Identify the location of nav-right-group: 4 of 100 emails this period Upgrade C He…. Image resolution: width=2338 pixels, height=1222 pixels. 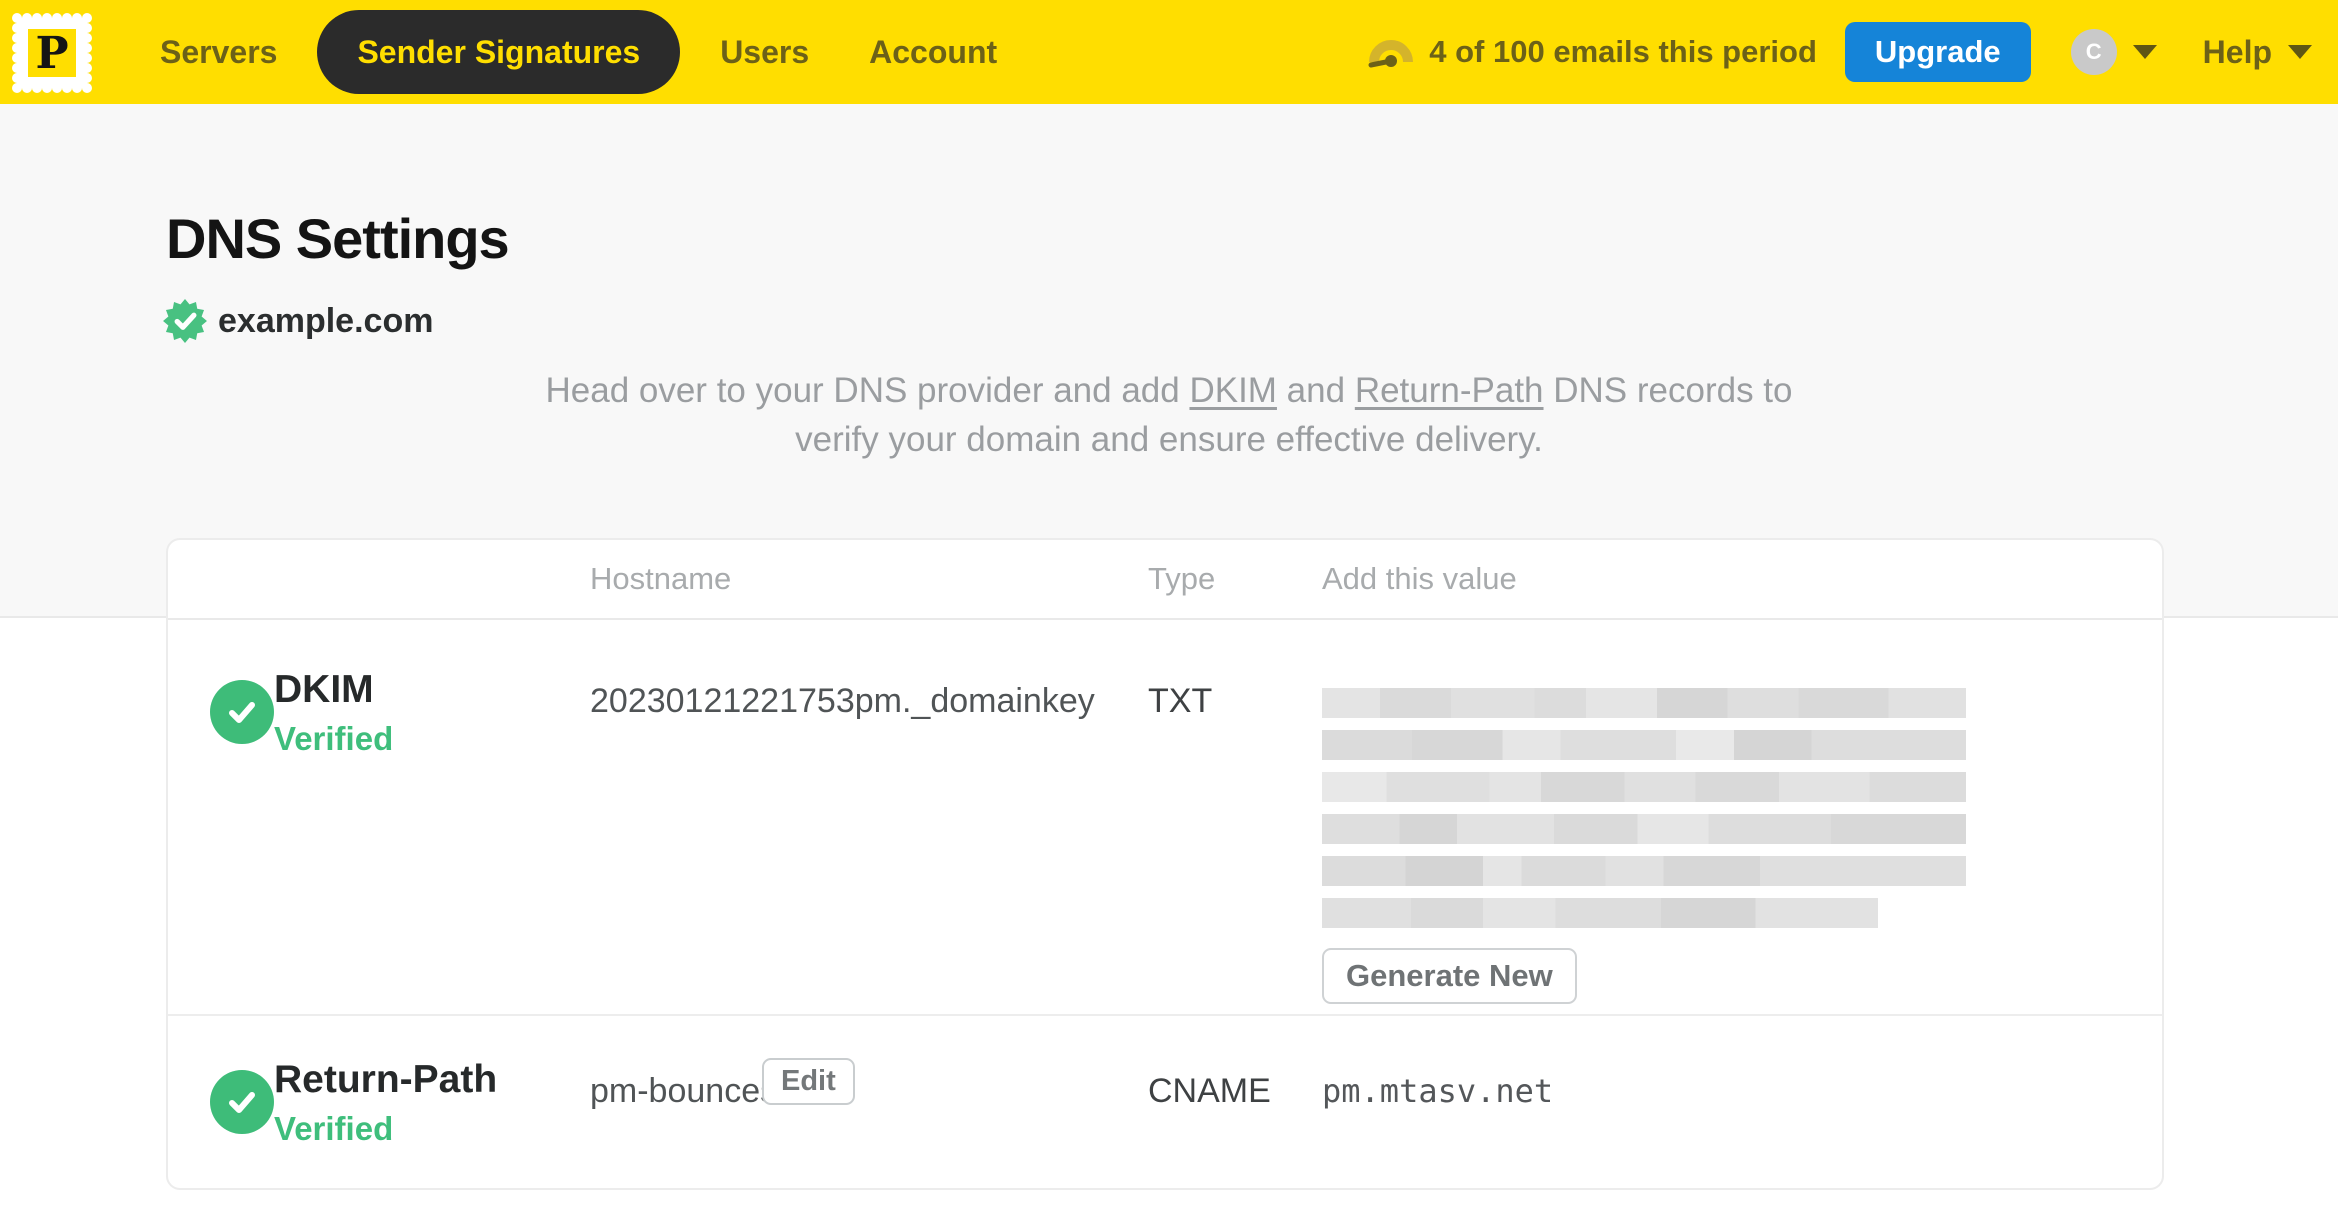
(1839, 52).